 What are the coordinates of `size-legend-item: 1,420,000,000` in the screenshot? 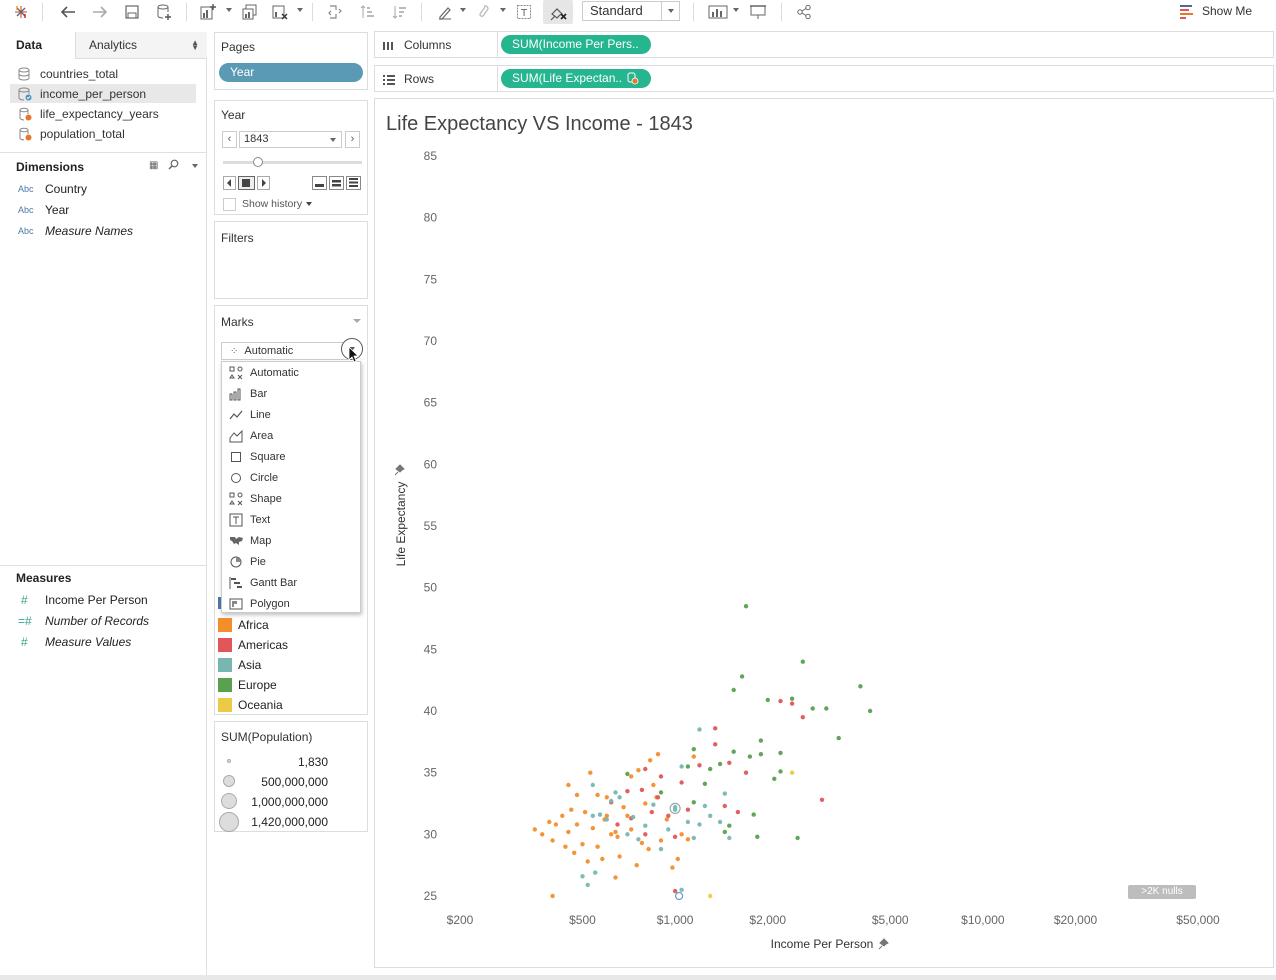 It's located at (291, 822).